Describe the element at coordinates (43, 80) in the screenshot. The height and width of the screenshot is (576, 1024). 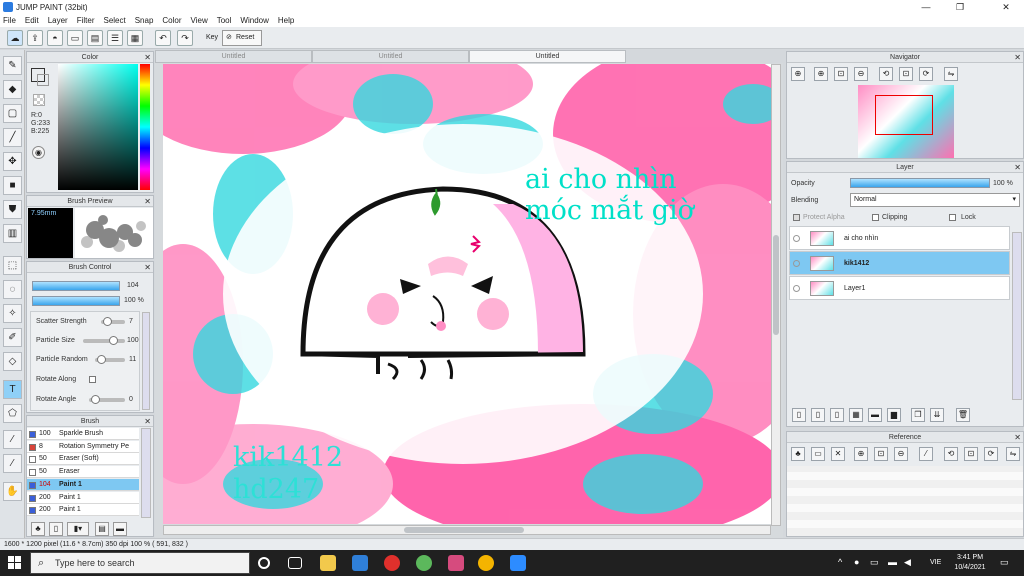
I see `background-color-swatch` at that location.